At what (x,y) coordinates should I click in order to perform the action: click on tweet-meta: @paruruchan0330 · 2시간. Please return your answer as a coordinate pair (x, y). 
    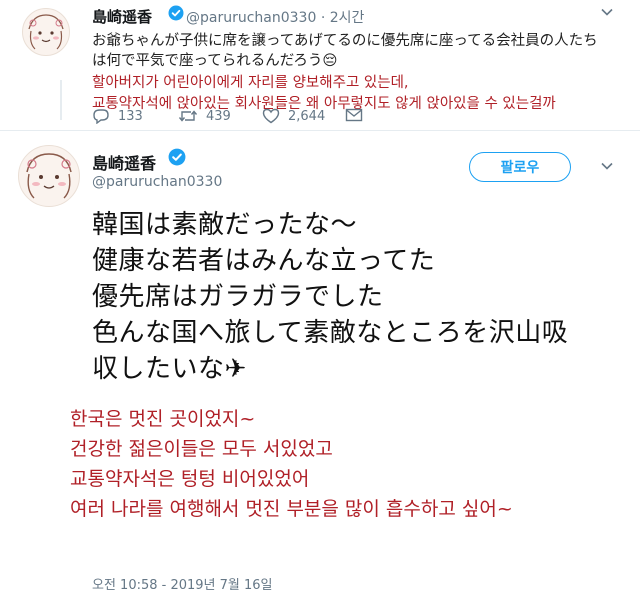
    Looking at the image, I should click on (275, 17).